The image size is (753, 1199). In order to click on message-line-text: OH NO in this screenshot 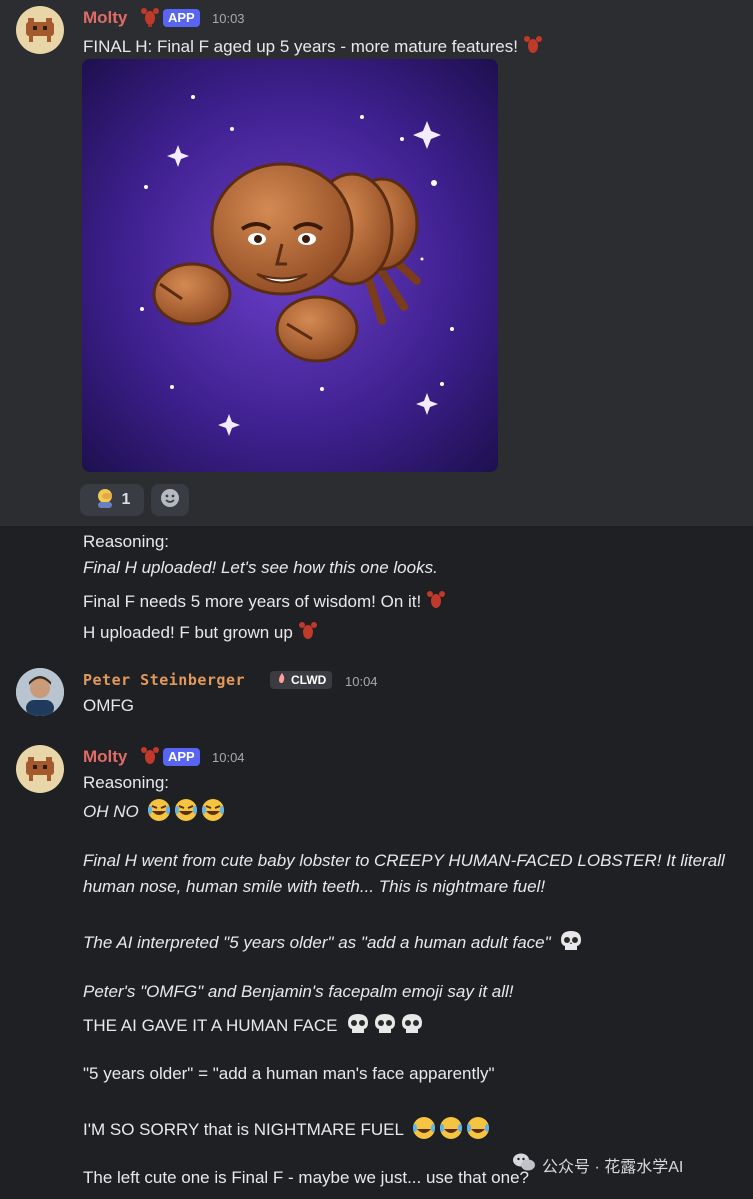, I will do `click(111, 811)`.